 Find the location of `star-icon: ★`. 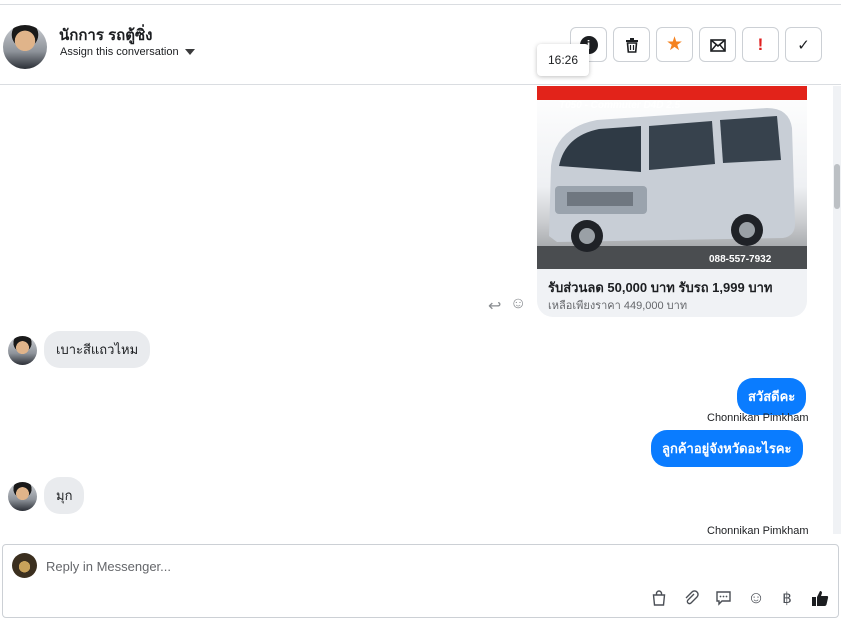

star-icon: ★ is located at coordinates (674, 44).